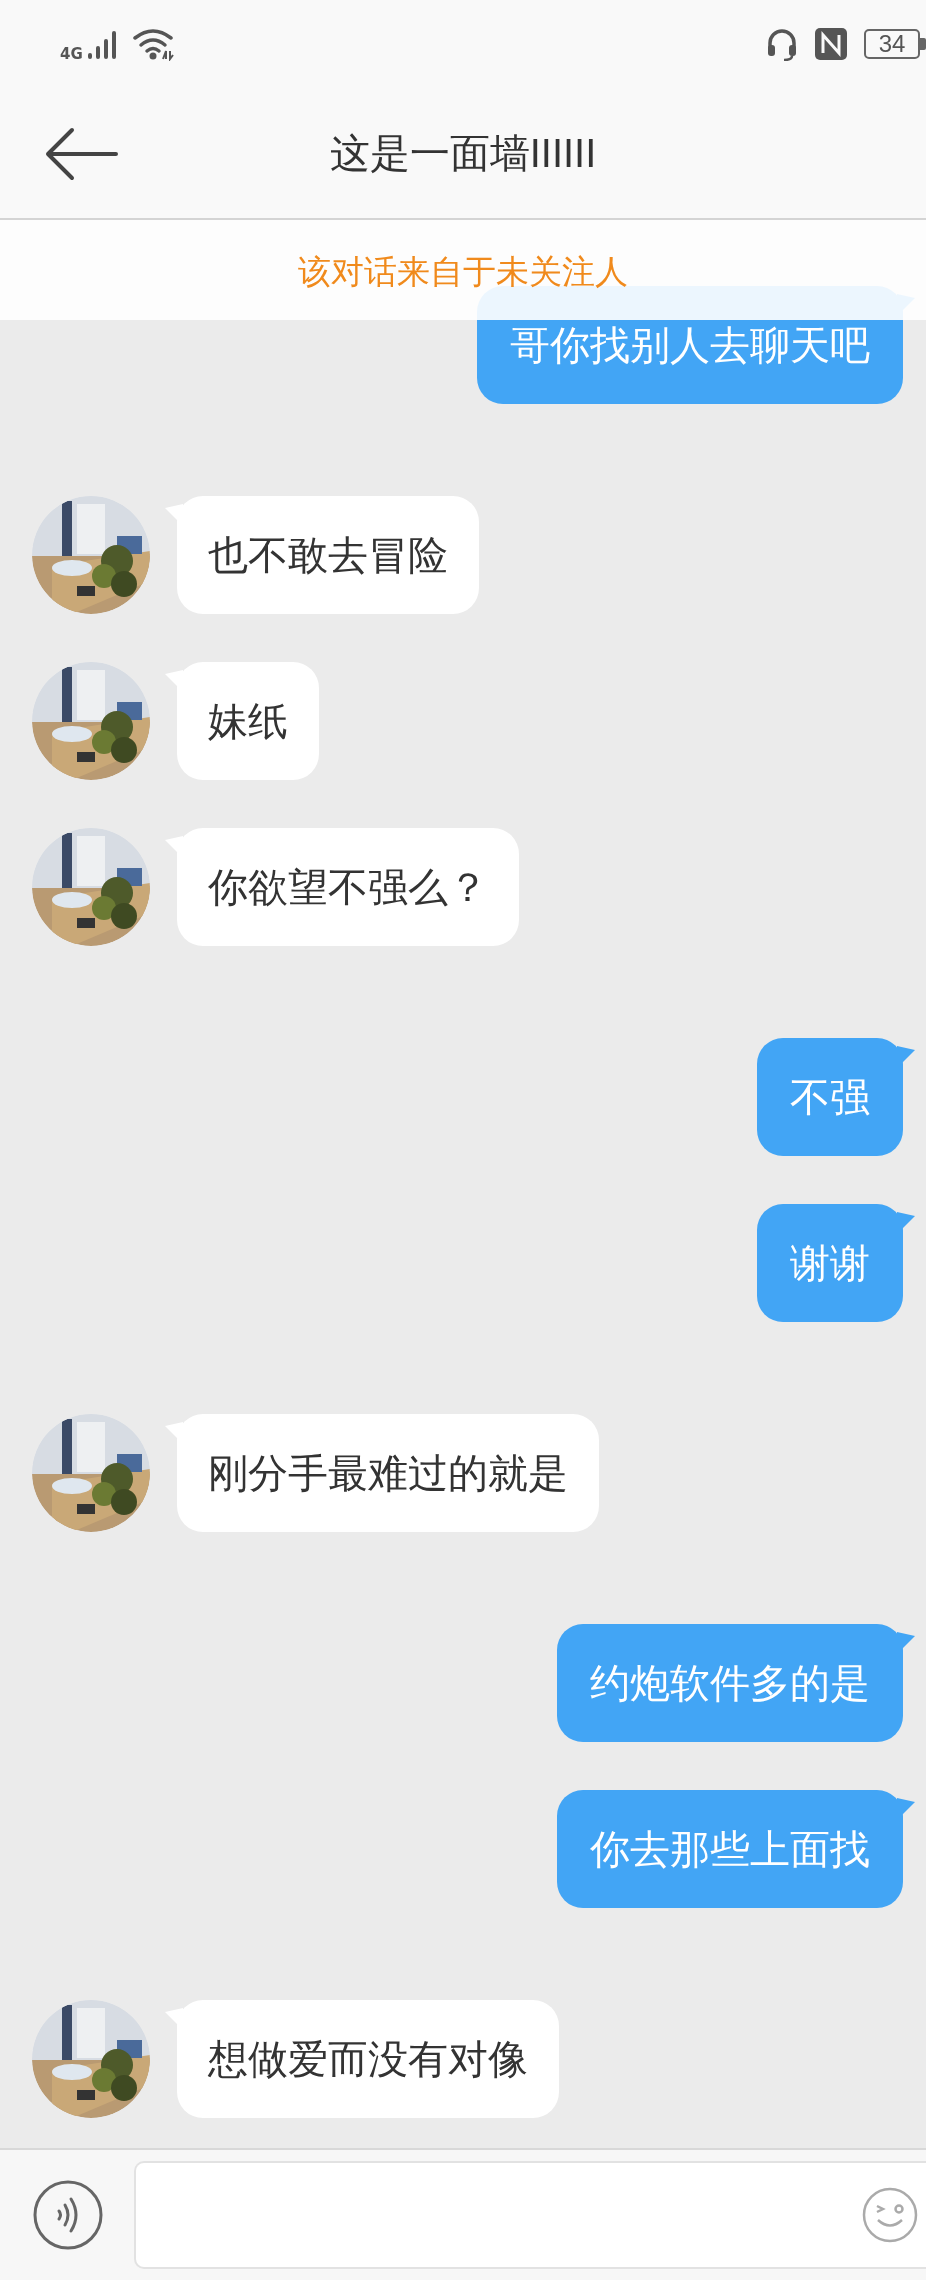  Describe the element at coordinates (71, 55) in the screenshot. I see `network-label: 4G` at that location.